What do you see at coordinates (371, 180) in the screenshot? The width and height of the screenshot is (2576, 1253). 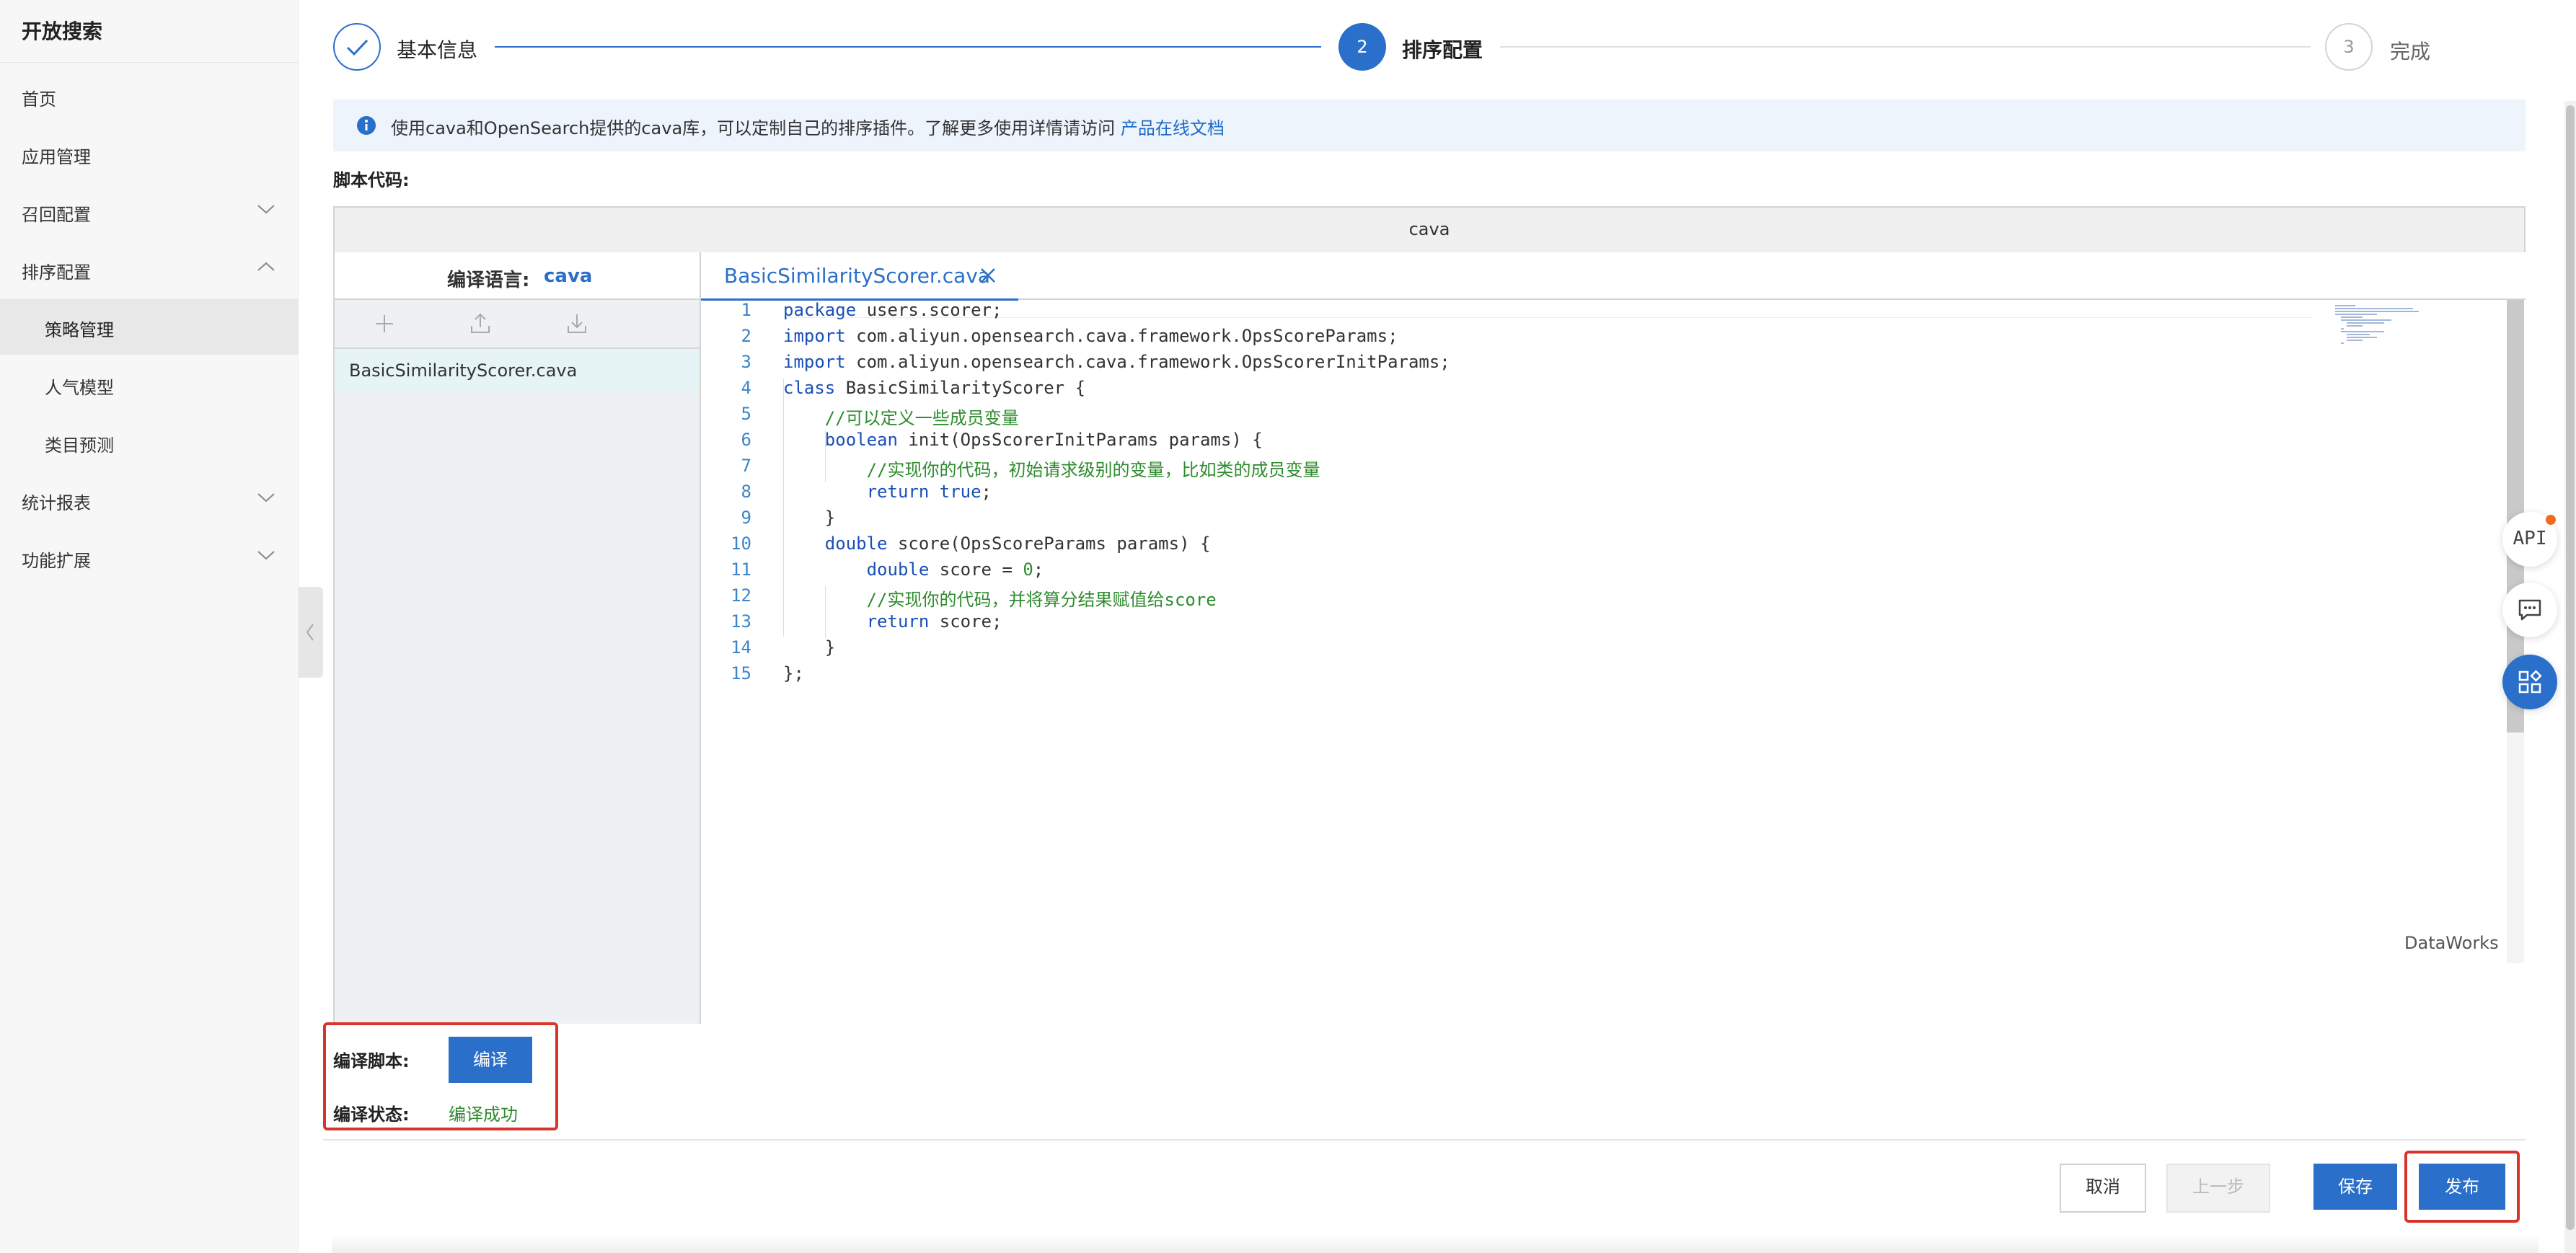 I see `script-code-label: 脚本代码:` at bounding box center [371, 180].